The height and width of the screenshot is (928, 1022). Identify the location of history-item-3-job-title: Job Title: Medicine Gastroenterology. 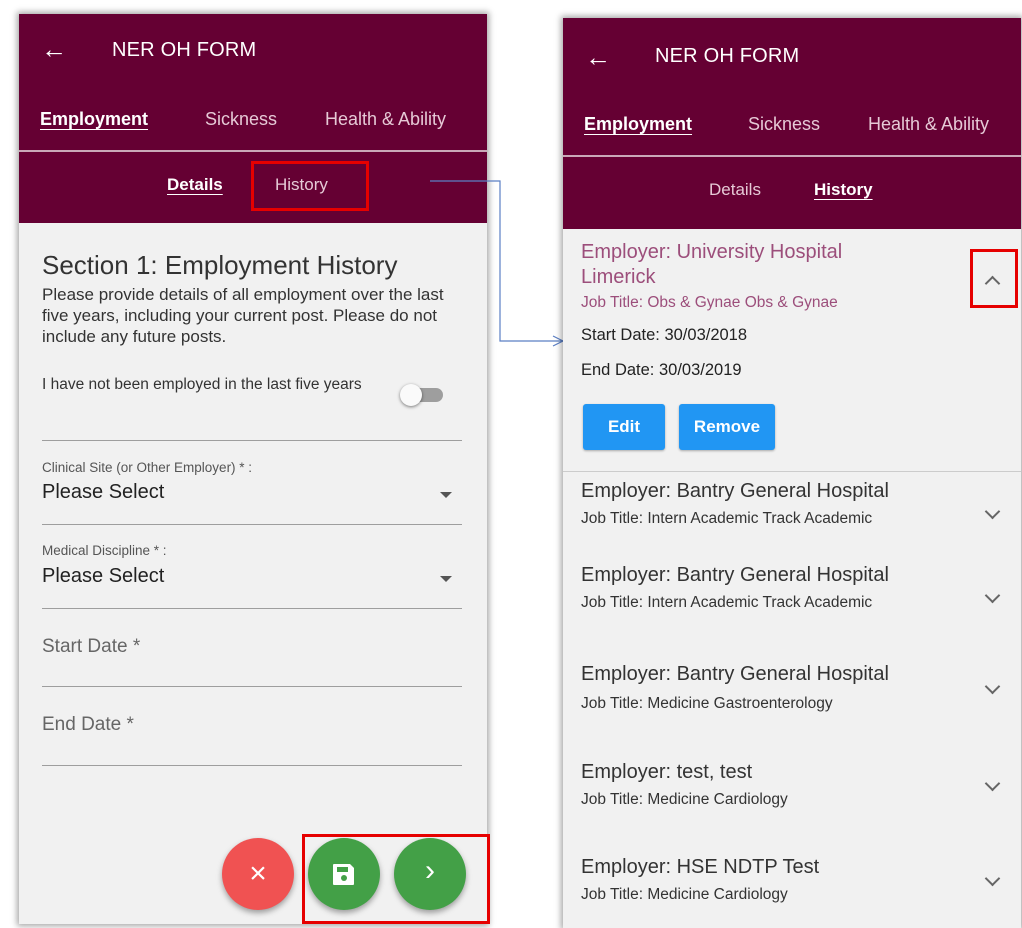
(707, 703).